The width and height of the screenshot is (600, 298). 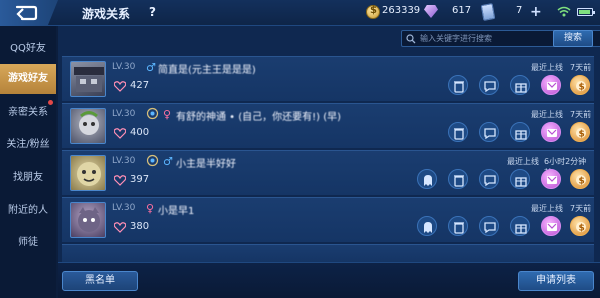 I want to click on sidebar-item-nearby: 附近的人, so click(x=28, y=211).